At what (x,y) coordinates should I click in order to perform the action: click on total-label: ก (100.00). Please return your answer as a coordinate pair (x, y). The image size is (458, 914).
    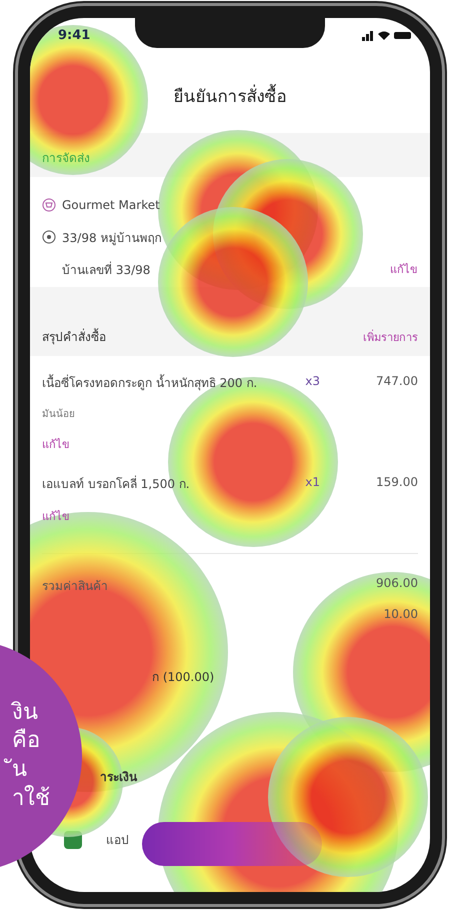
    Looking at the image, I should click on (183, 677).